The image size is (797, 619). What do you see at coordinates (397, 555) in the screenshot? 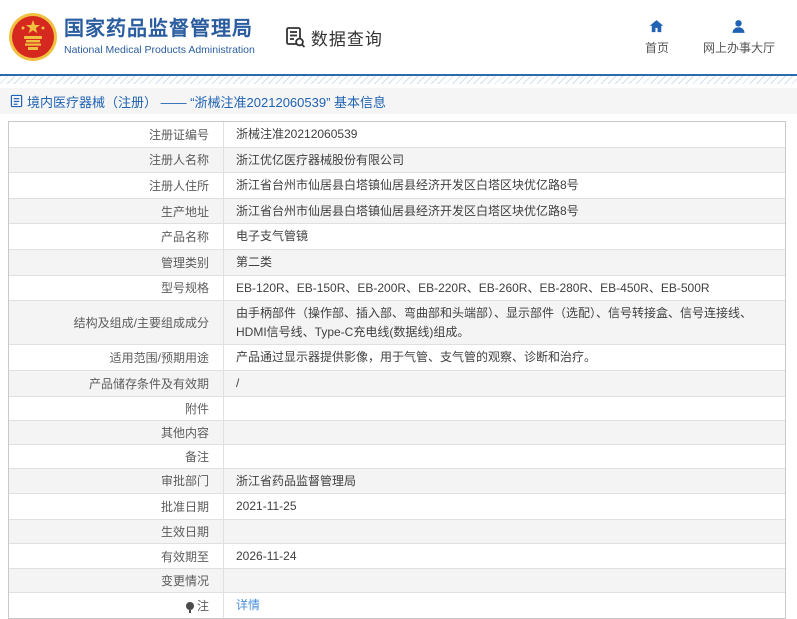
I see `table-row: 有效期至 2026-11-24` at bounding box center [397, 555].